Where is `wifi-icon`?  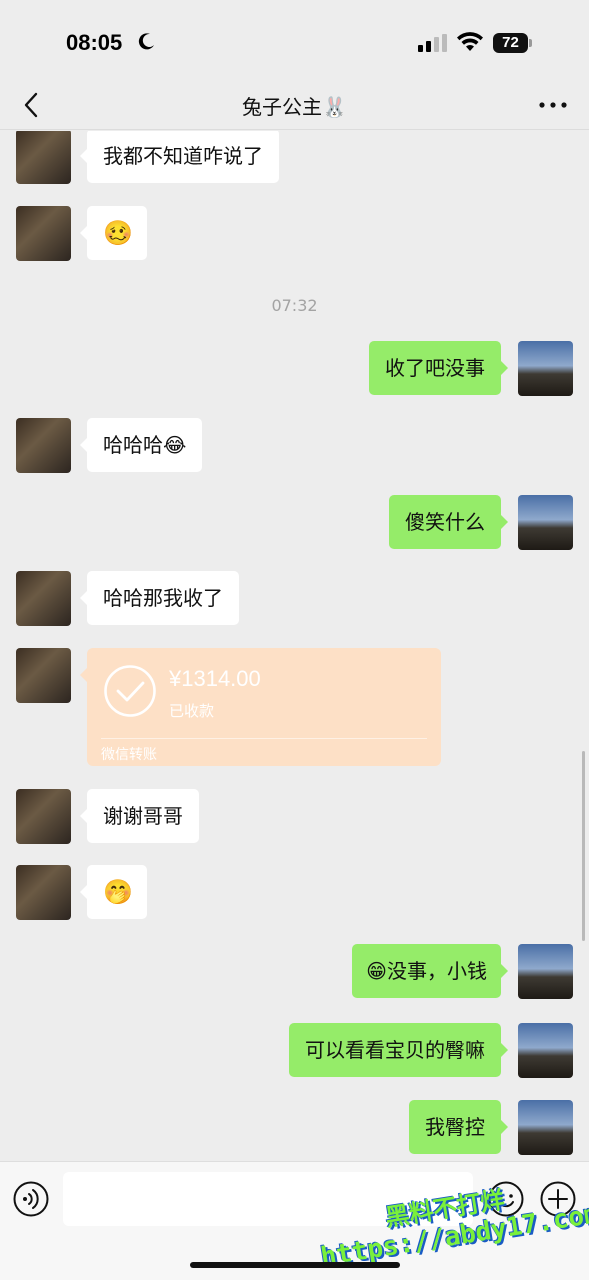
wifi-icon is located at coordinates (470, 41).